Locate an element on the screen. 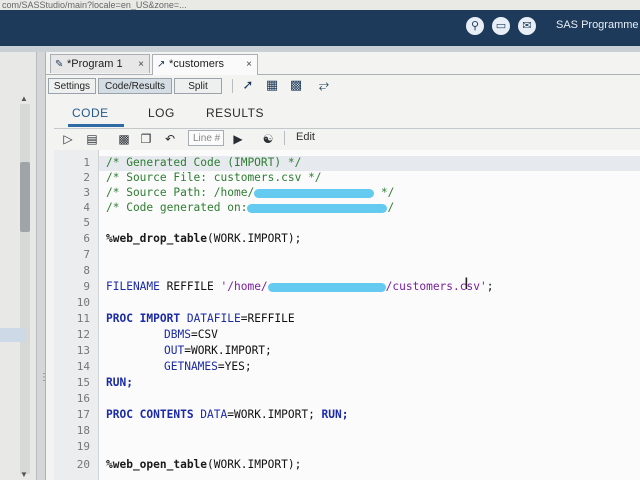  tab-log: LOG is located at coordinates (161, 113).